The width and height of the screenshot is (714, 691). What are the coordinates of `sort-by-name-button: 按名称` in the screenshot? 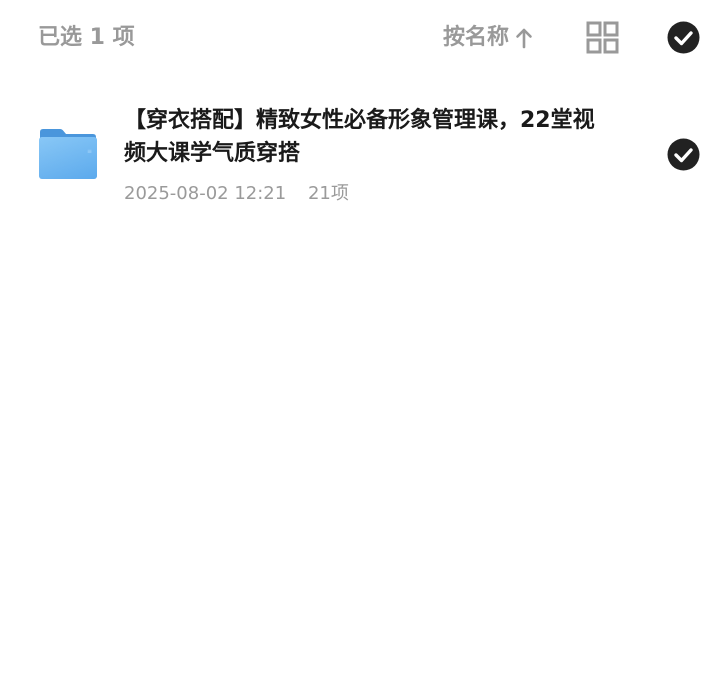 It's located at (488, 38).